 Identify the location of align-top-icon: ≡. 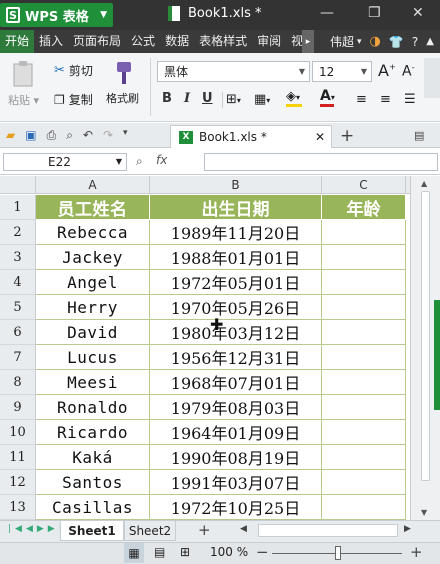
(361, 99).